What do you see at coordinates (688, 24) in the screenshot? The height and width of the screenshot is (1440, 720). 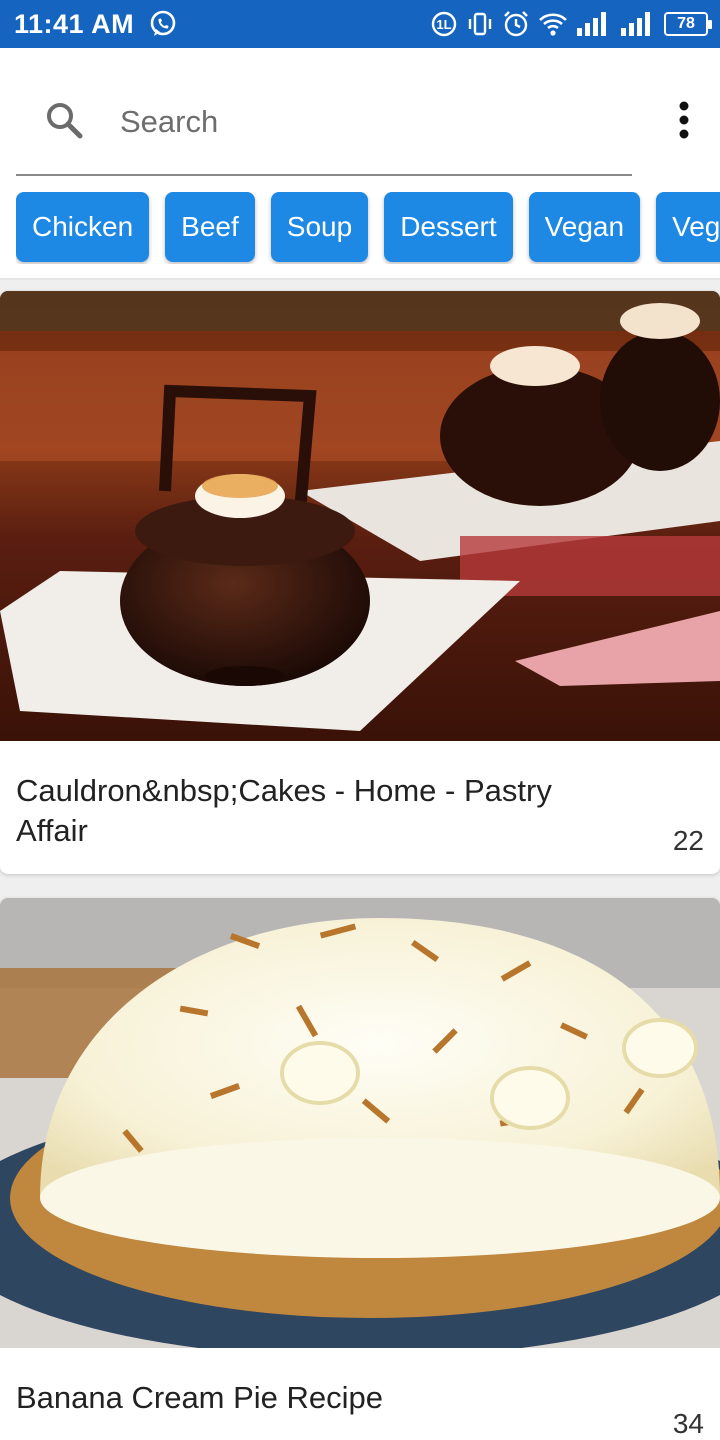 I see `battery-icon: 78` at bounding box center [688, 24].